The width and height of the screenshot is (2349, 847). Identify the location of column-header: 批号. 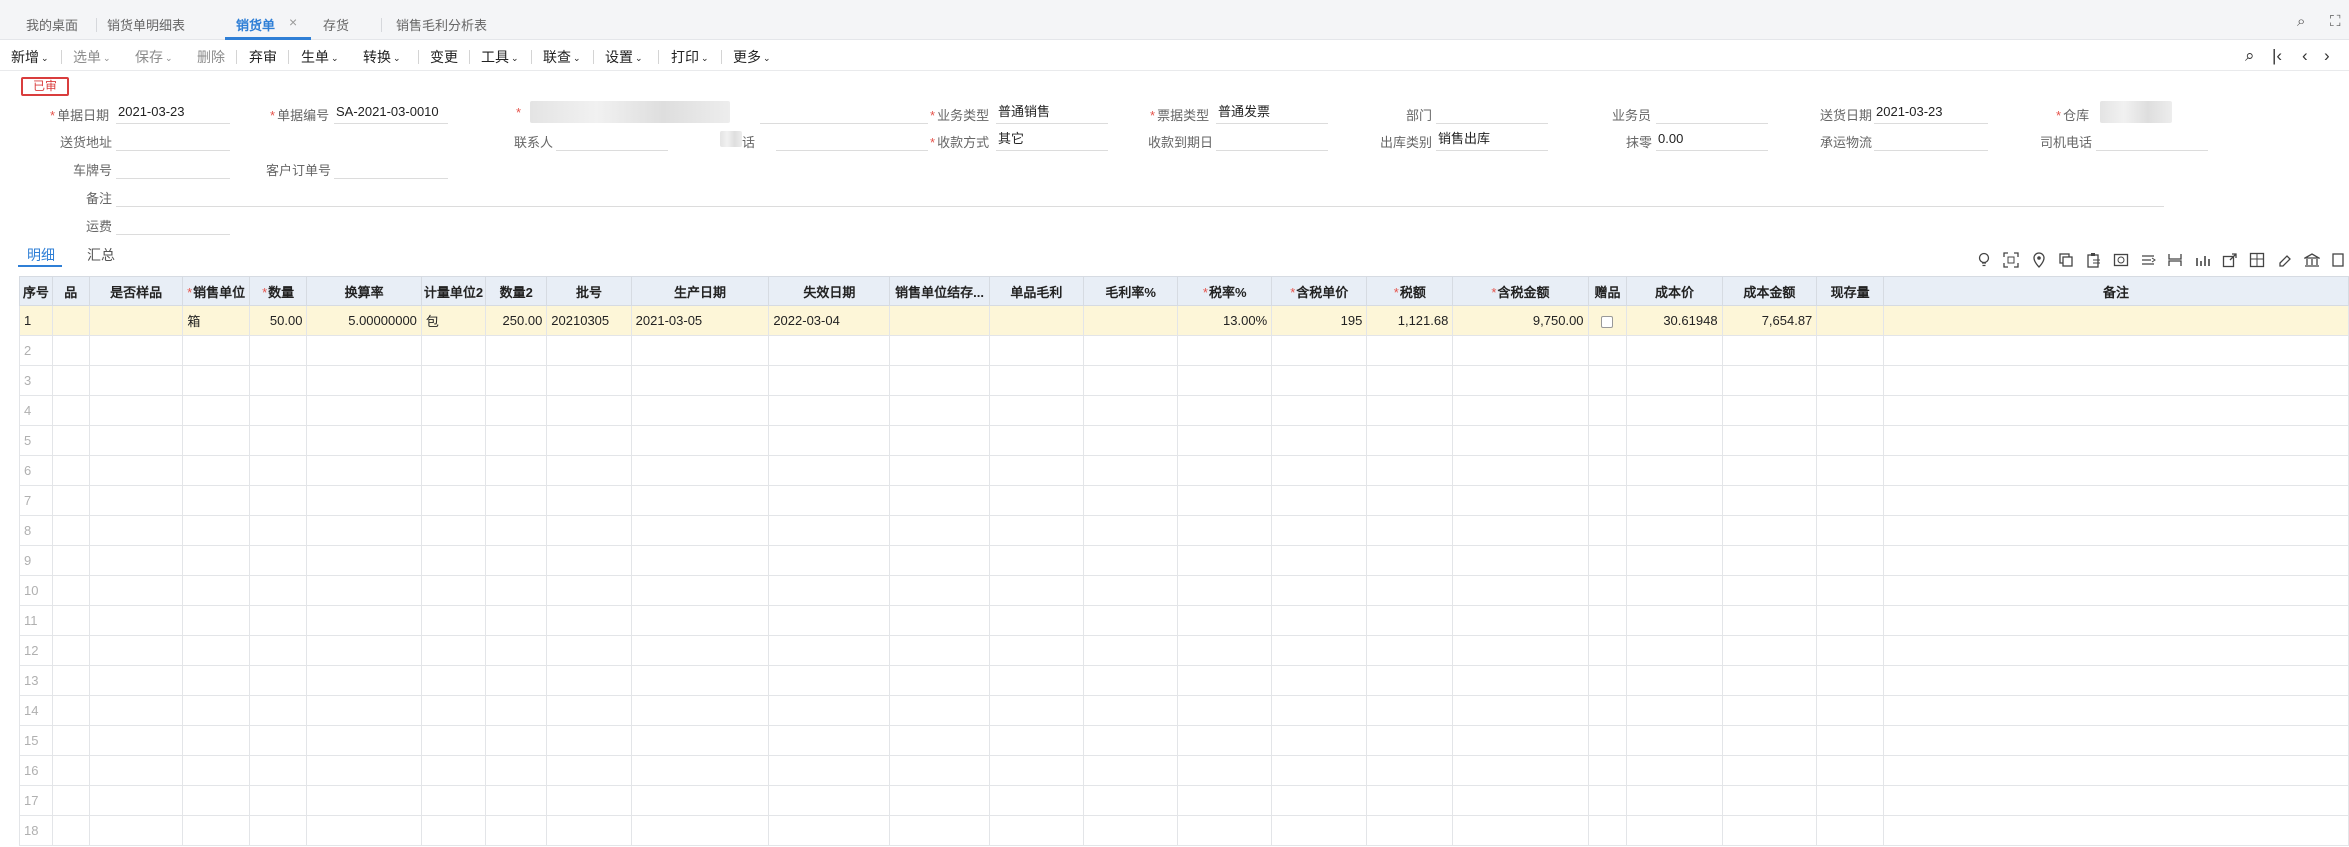
(589, 291).